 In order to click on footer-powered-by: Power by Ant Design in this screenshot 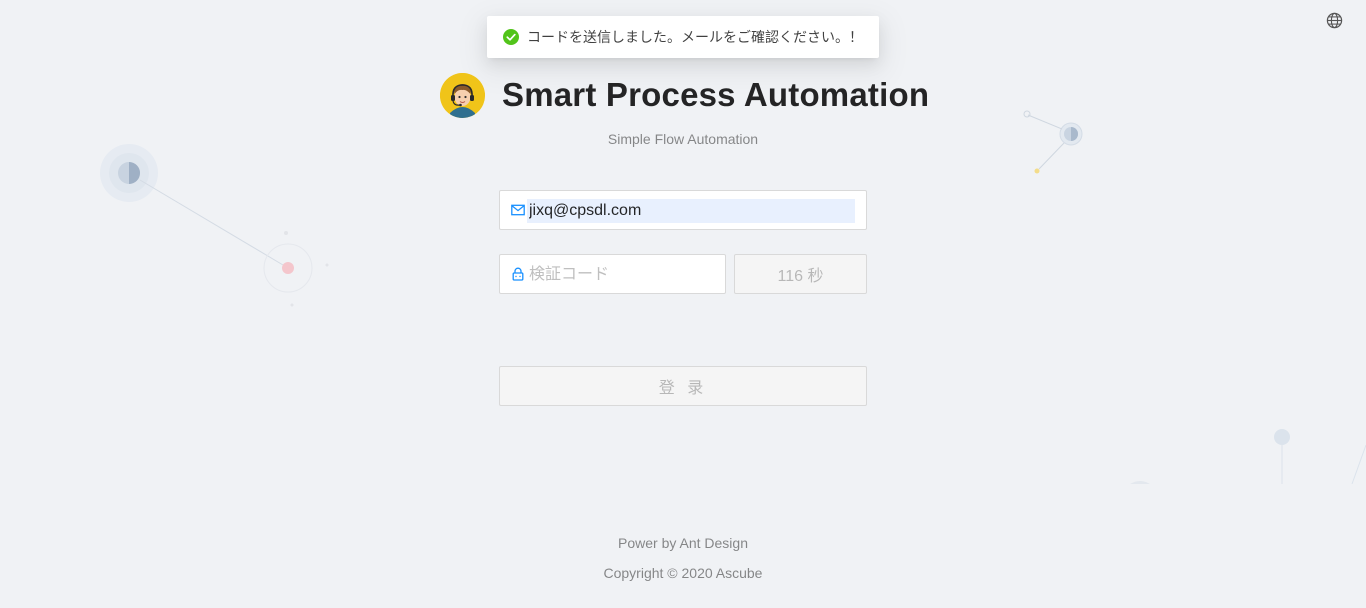, I will do `click(683, 543)`.